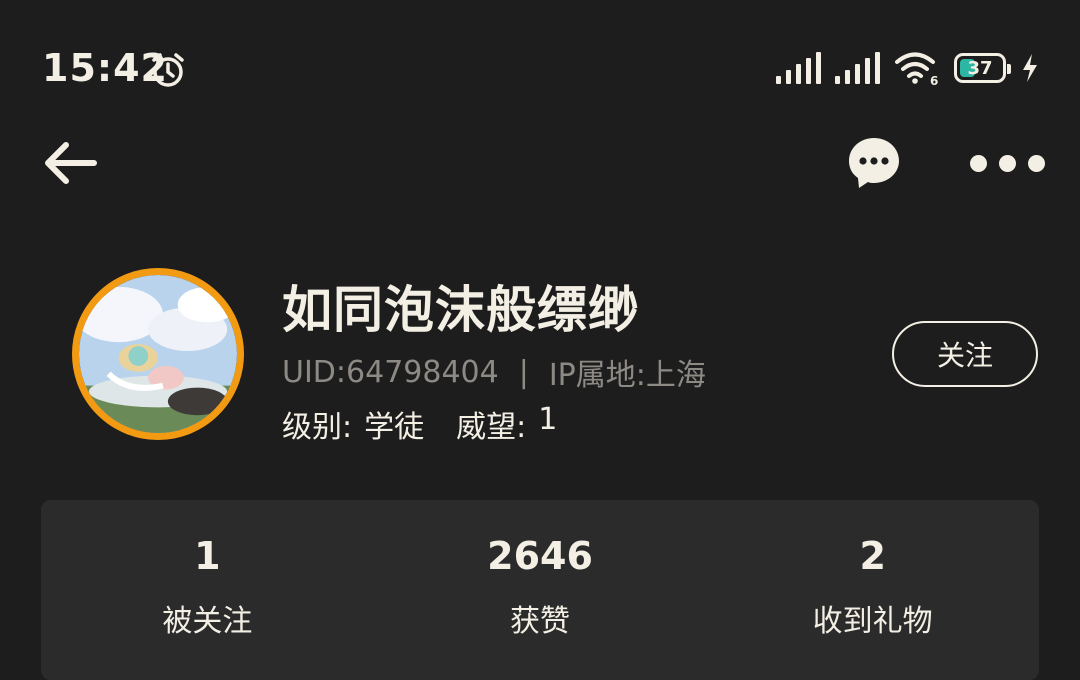  I want to click on stat-gifts: 2 收到礼物, so click(872, 590).